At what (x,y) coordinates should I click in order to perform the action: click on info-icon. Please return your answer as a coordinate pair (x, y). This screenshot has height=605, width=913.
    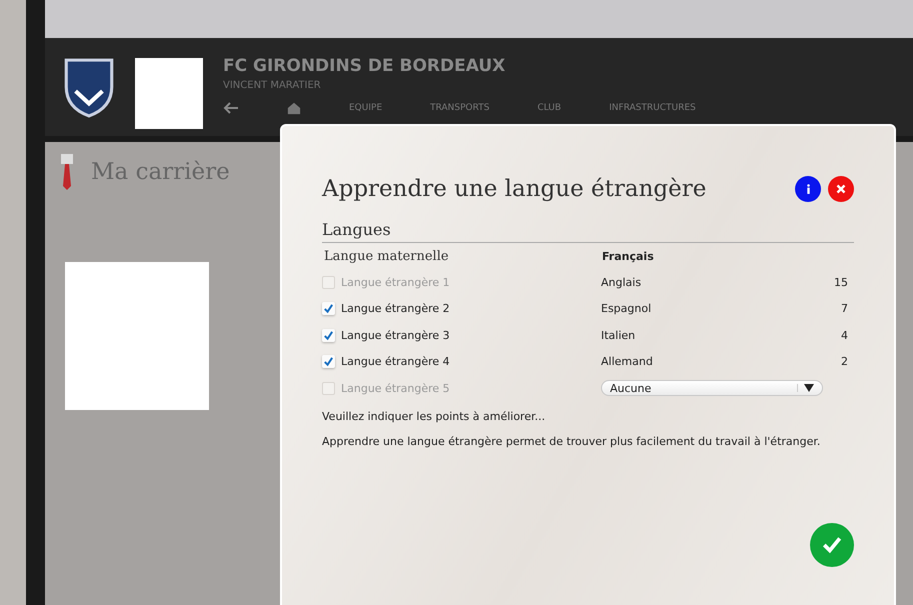
    Looking at the image, I should click on (808, 189).